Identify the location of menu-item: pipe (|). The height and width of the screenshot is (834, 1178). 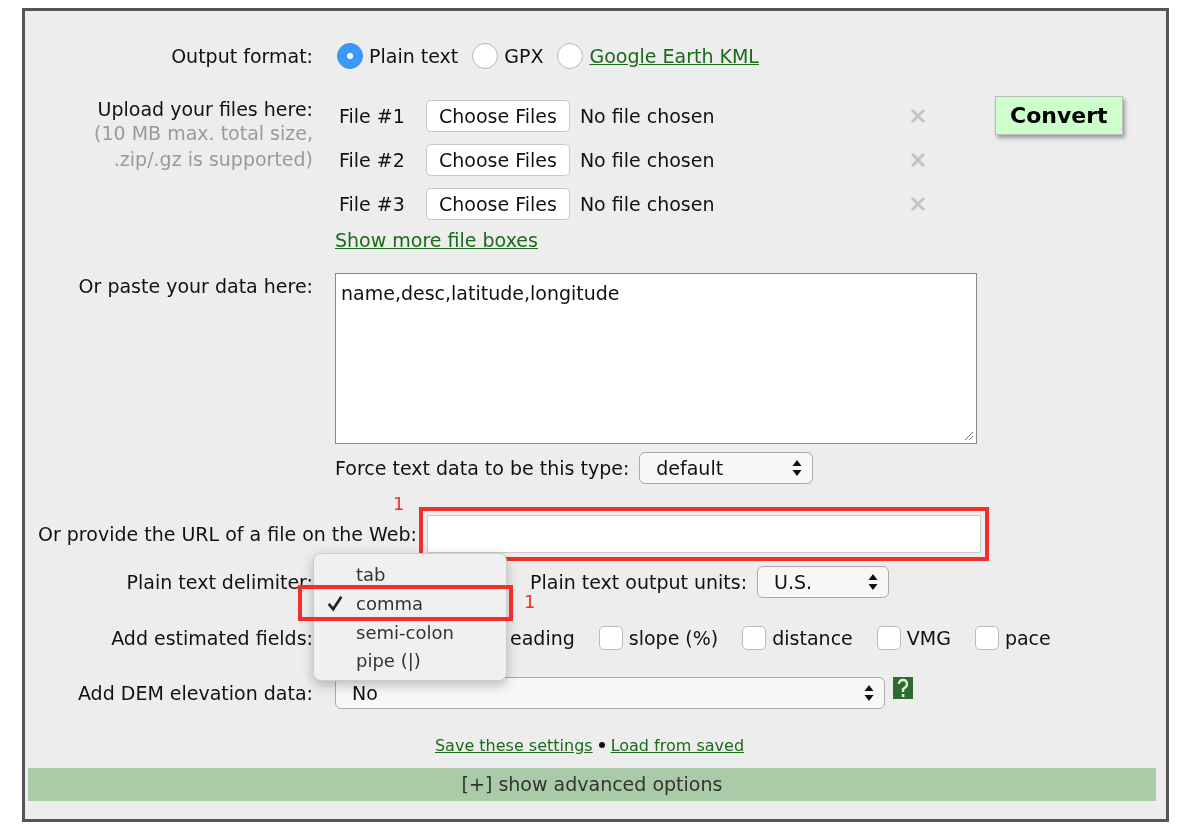
(410, 660).